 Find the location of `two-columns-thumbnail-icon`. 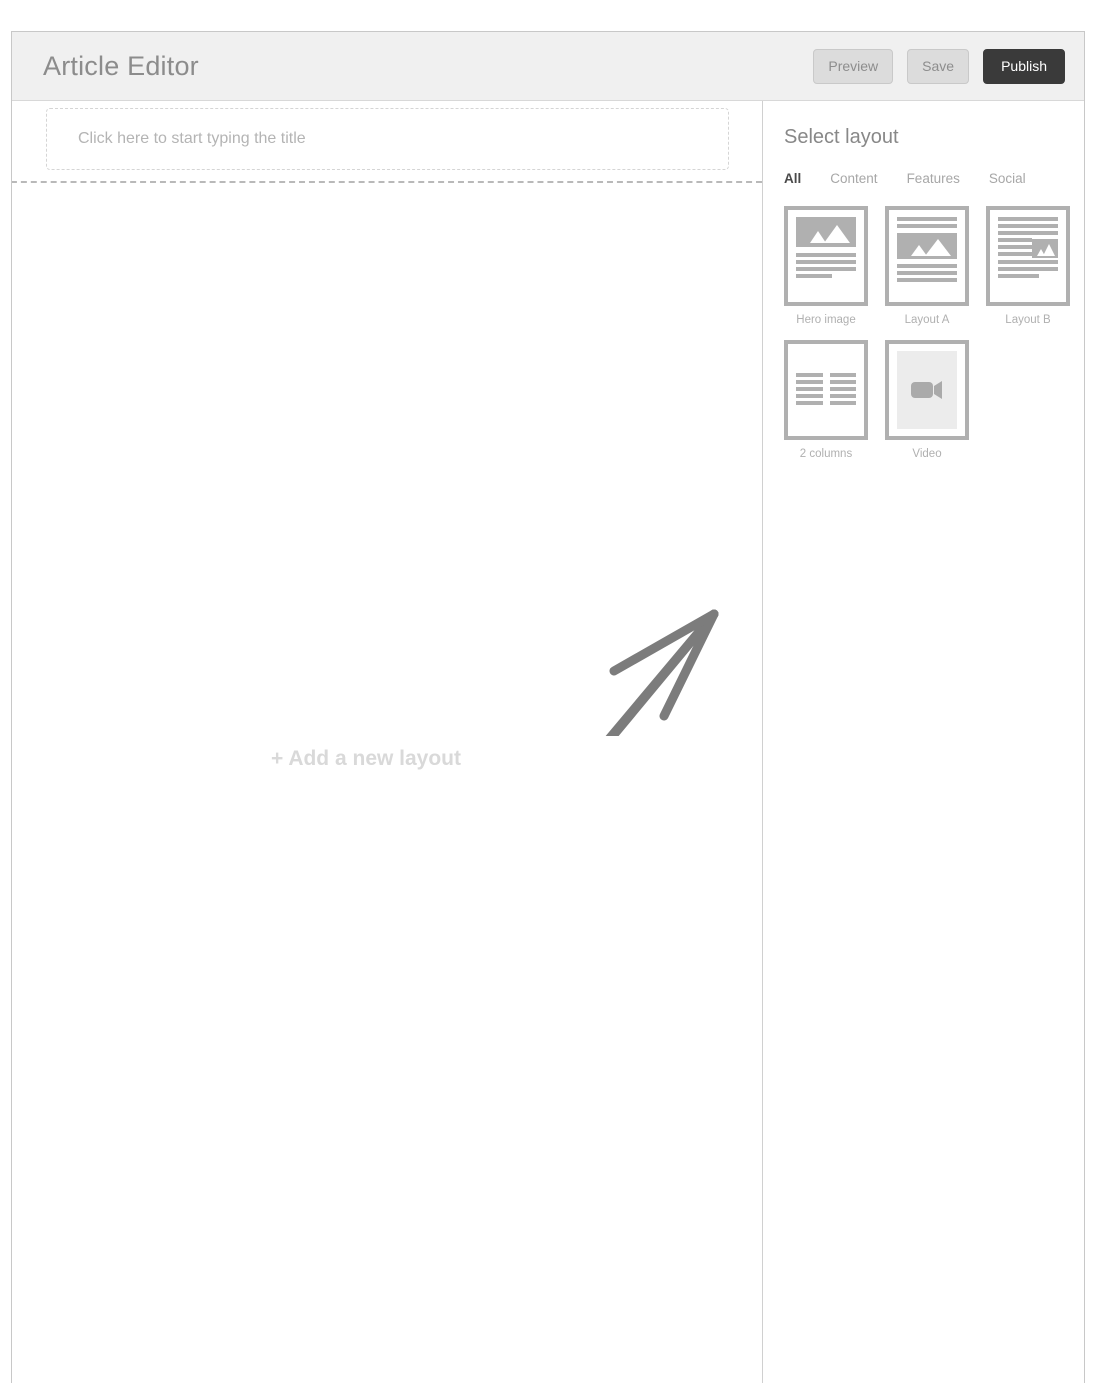

two-columns-thumbnail-icon is located at coordinates (826, 390).